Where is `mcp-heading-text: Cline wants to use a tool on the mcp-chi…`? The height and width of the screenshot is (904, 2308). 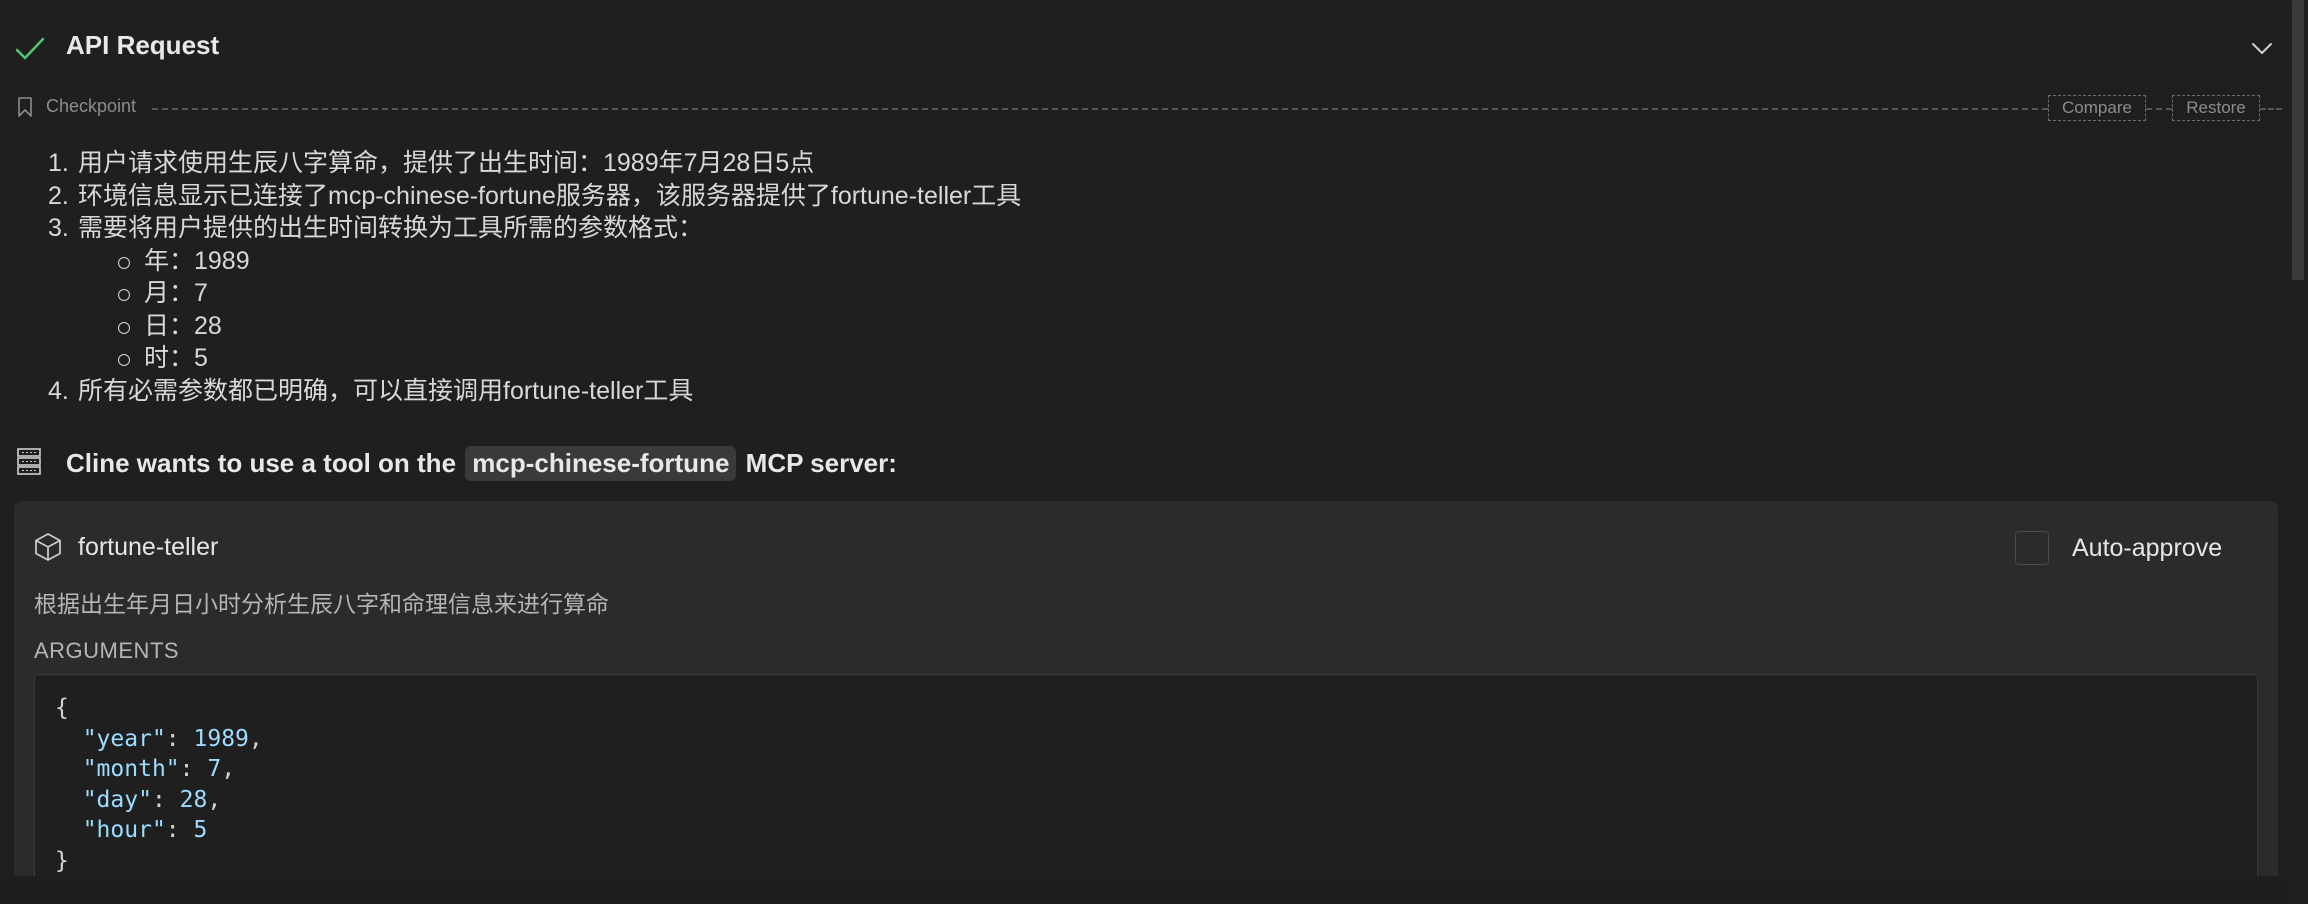
mcp-heading-text: Cline wants to use a tool on the mcp-chi… is located at coordinates (481, 463).